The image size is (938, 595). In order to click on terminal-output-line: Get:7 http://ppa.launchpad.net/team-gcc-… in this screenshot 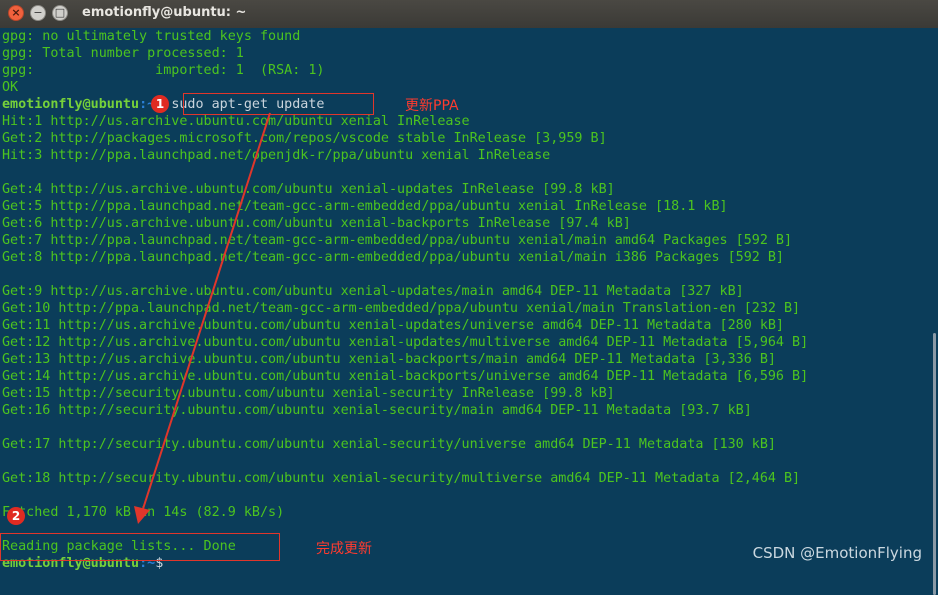, I will do `click(397, 240)`.